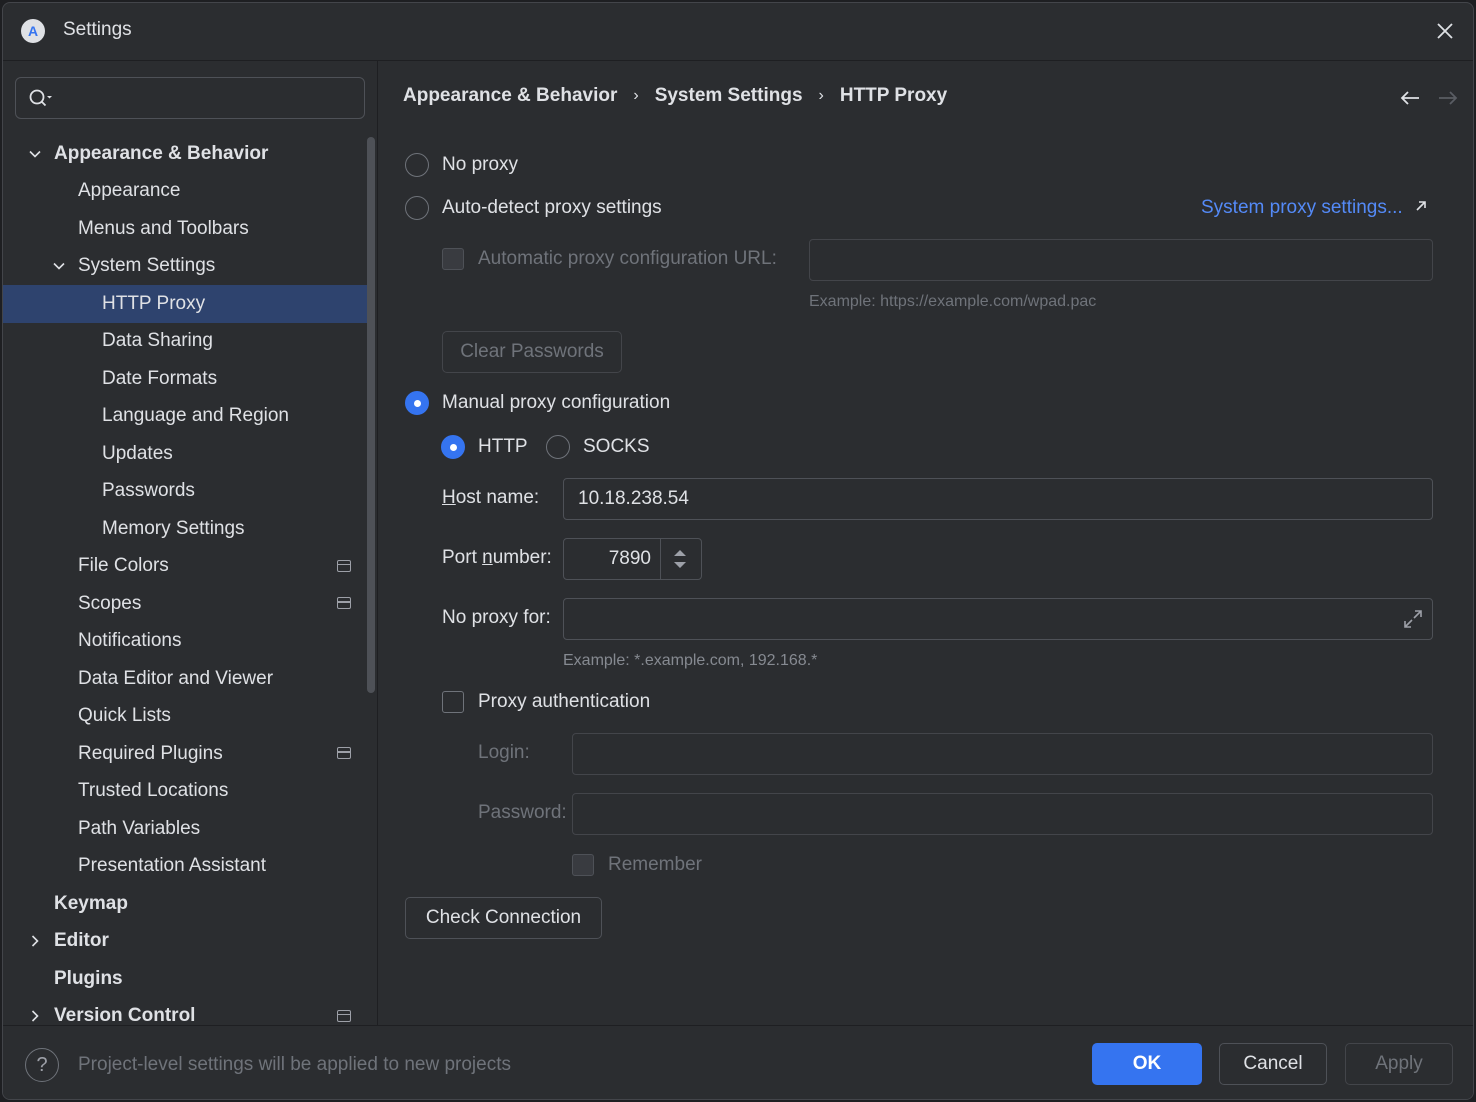 This screenshot has width=1476, height=1102. Describe the element at coordinates (189, 829) in the screenshot. I see `tree-item-path-variables: Path Variables` at that location.